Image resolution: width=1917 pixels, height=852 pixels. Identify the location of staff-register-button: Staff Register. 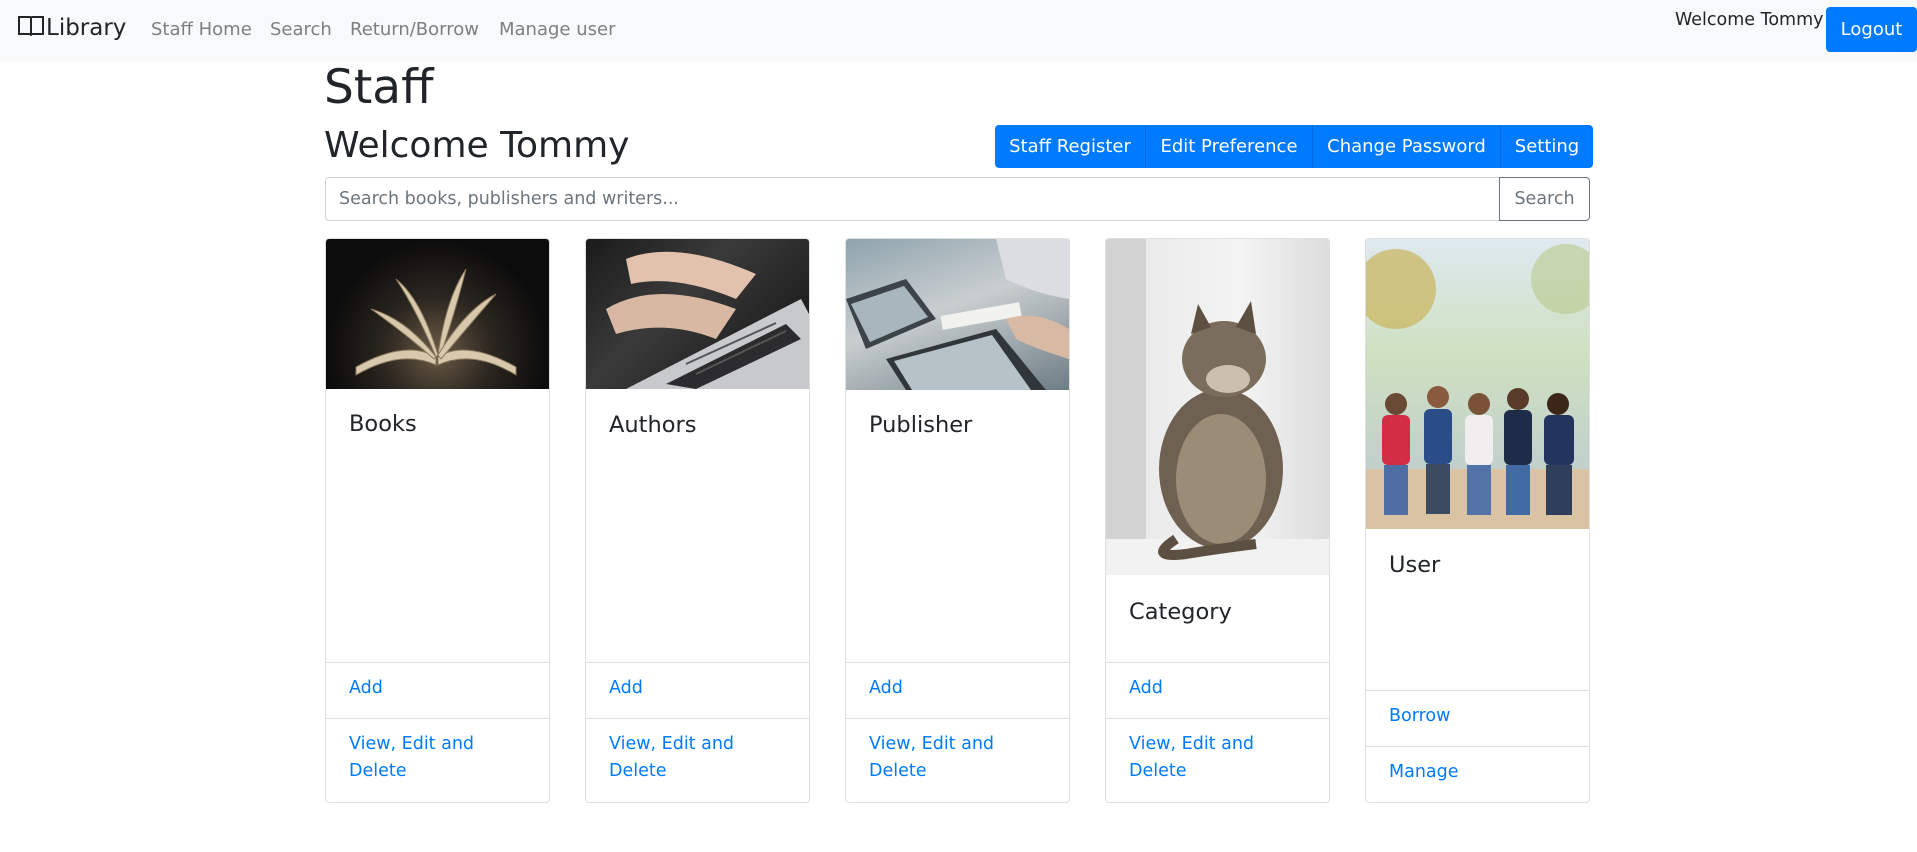
(1070, 146).